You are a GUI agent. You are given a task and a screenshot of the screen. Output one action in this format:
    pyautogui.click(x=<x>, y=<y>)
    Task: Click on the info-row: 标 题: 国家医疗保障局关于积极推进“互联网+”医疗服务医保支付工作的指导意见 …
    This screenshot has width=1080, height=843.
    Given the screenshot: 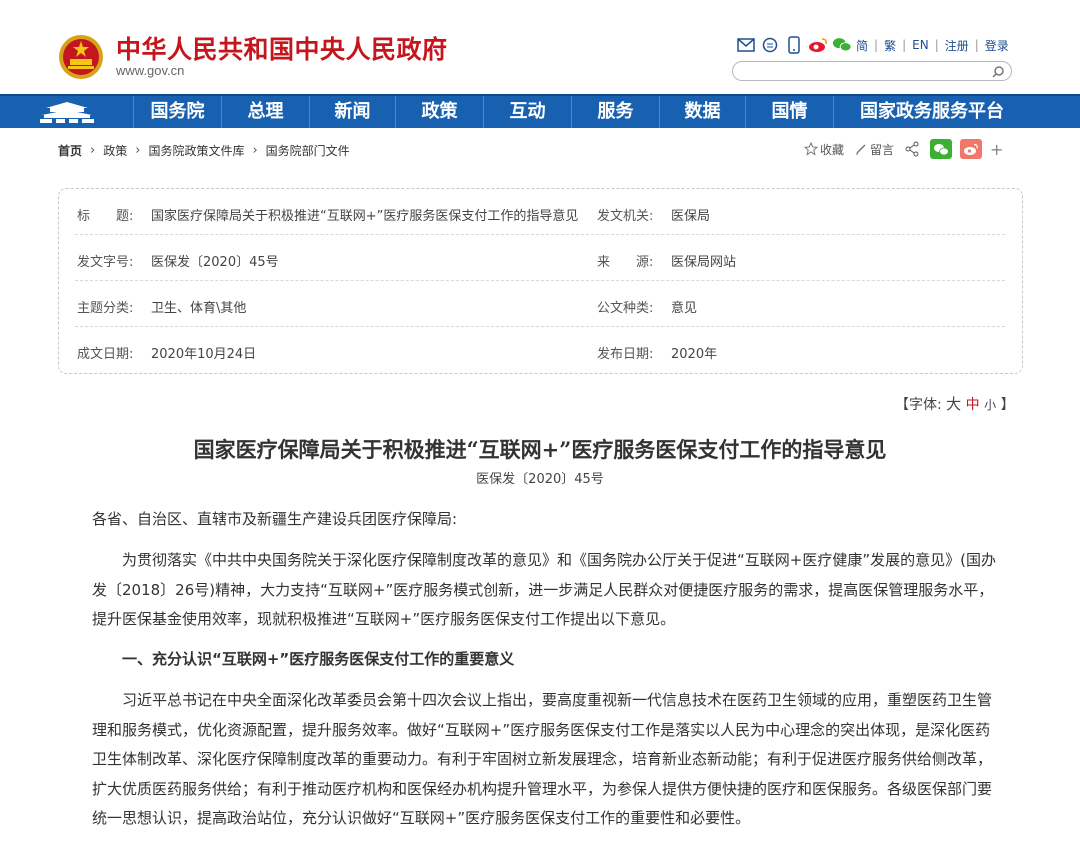 What is the action you would take?
    pyautogui.click(x=540, y=212)
    